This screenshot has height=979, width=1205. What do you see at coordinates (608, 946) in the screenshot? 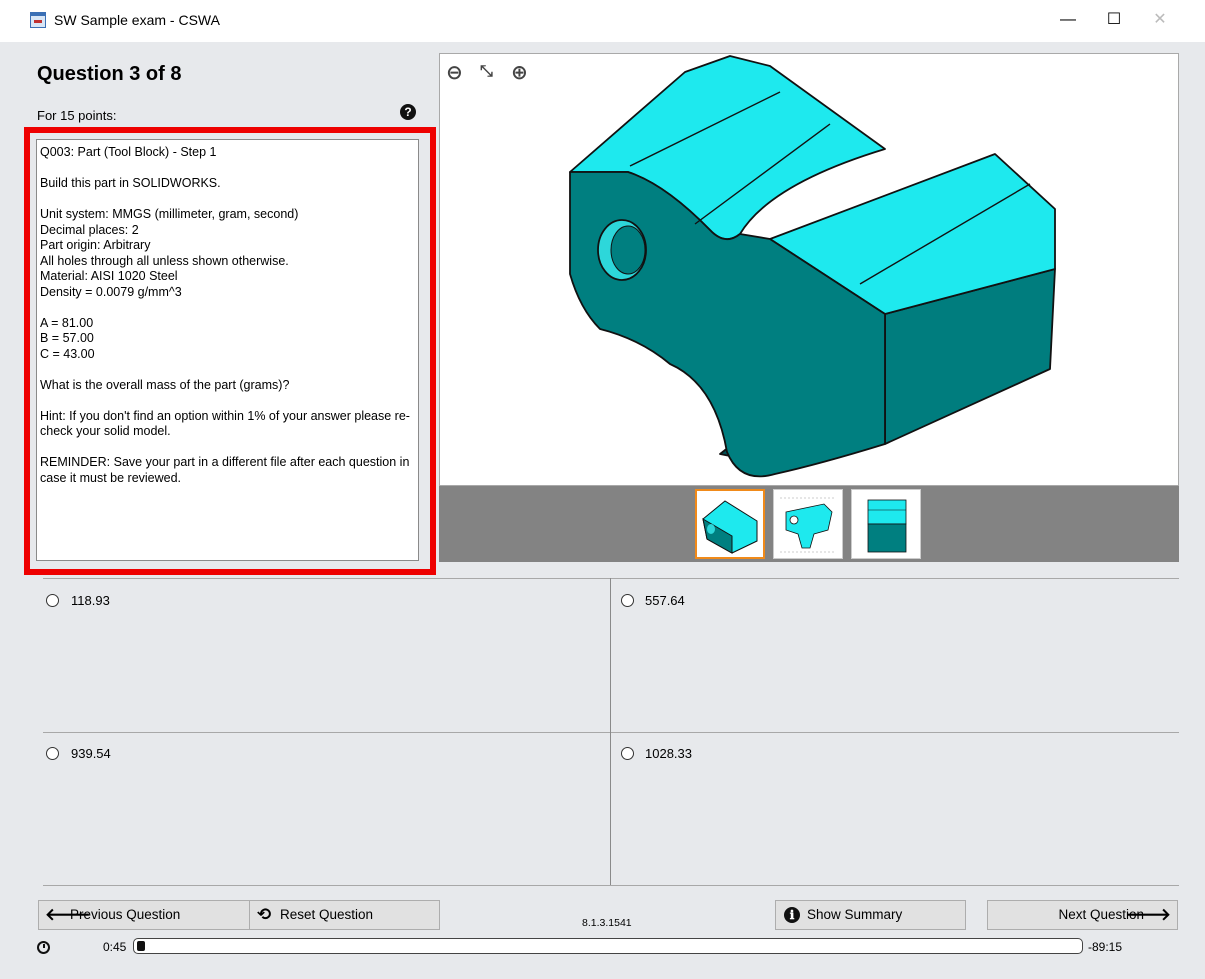
I see `time-progress-bar` at bounding box center [608, 946].